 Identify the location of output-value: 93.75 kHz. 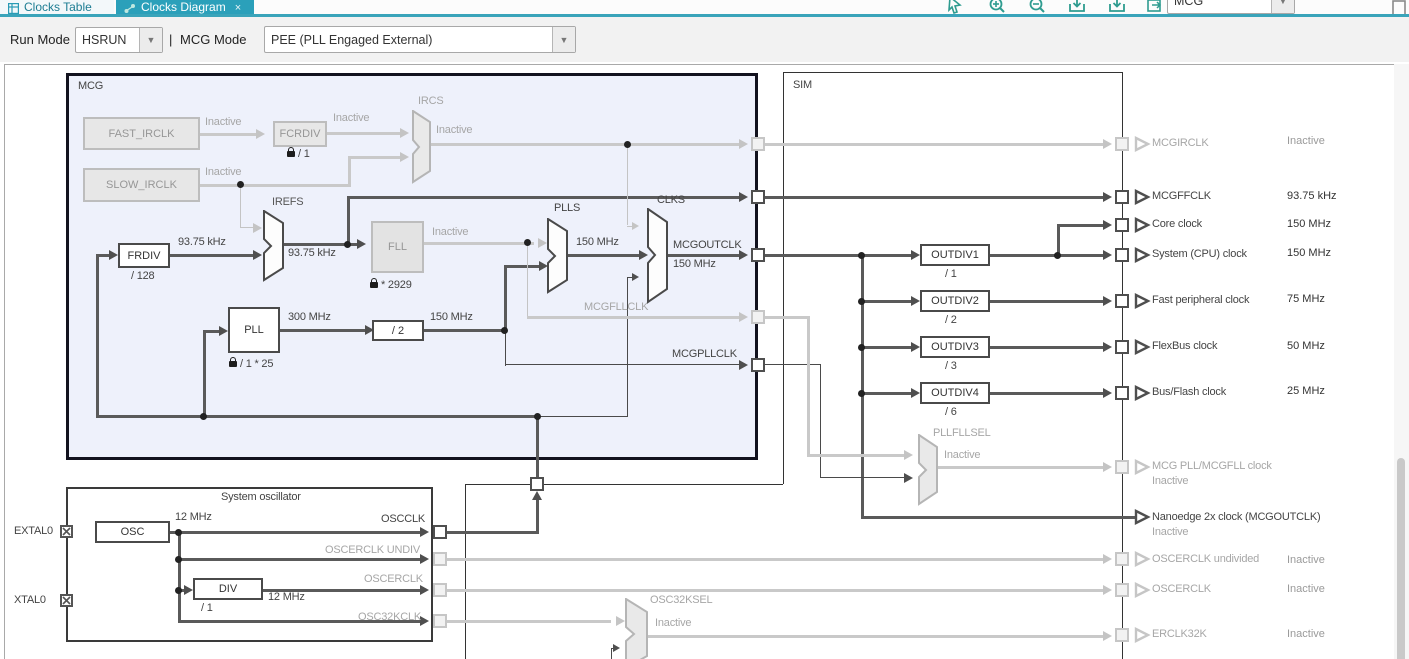
(1312, 196).